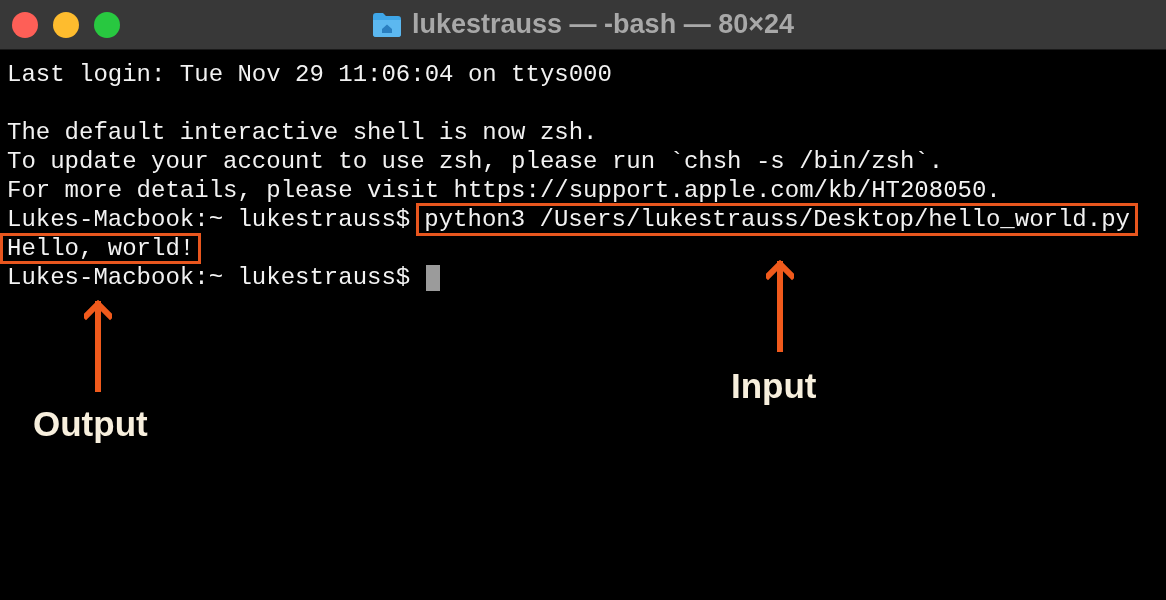 Image resolution: width=1166 pixels, height=600 pixels. What do you see at coordinates (90, 424) in the screenshot?
I see `annotation-label: Output` at bounding box center [90, 424].